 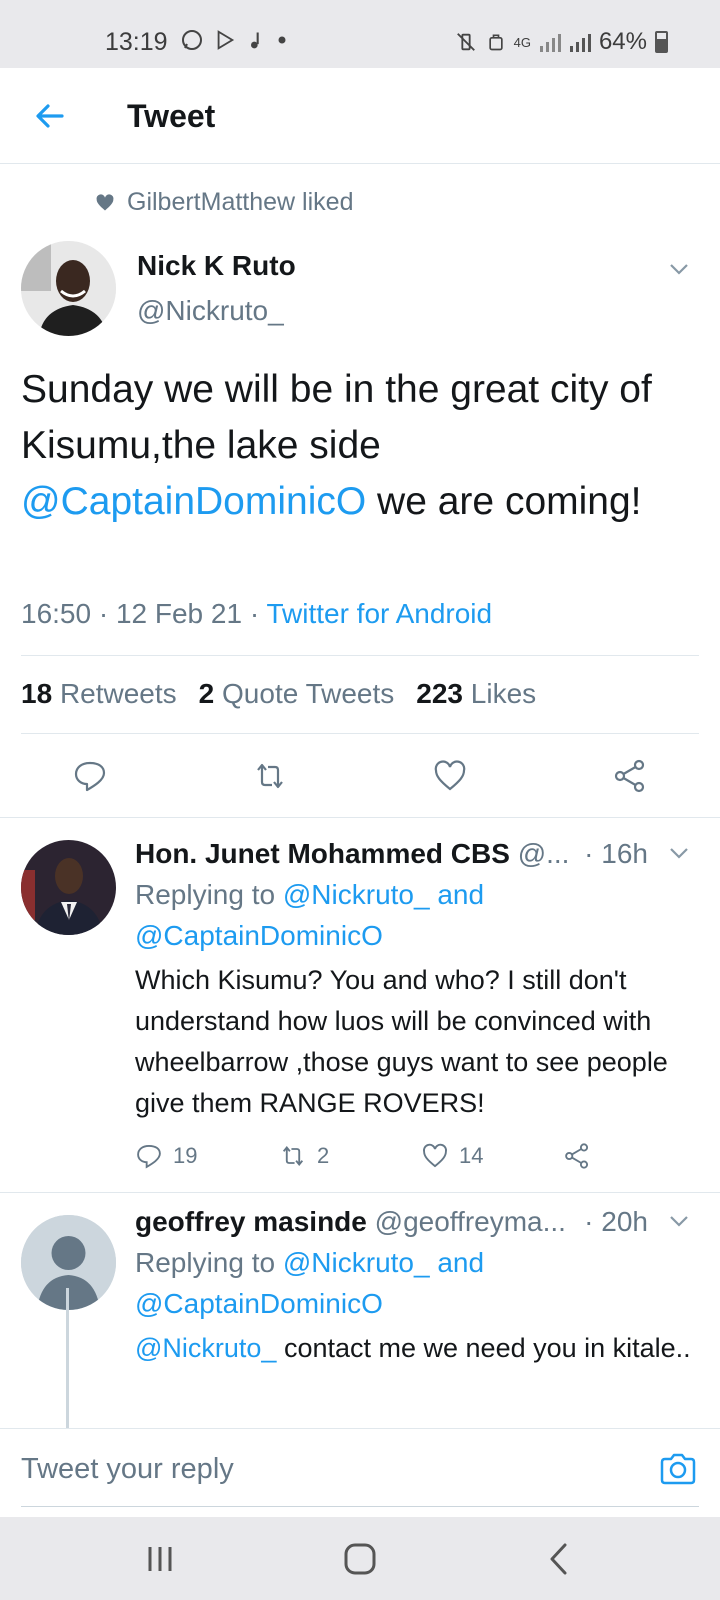 I want to click on page-title: Tweet, so click(x=171, y=116).